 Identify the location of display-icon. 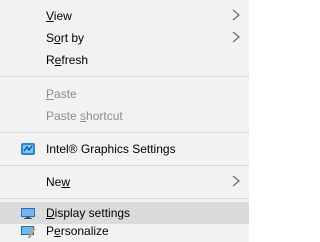
(28, 213).